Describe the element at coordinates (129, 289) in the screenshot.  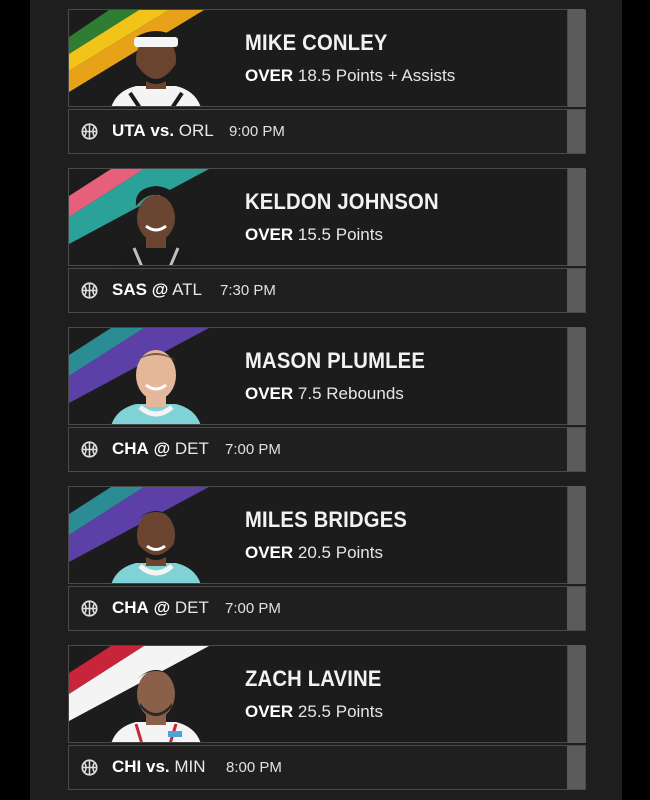
I see `team-1: SAS` at that location.